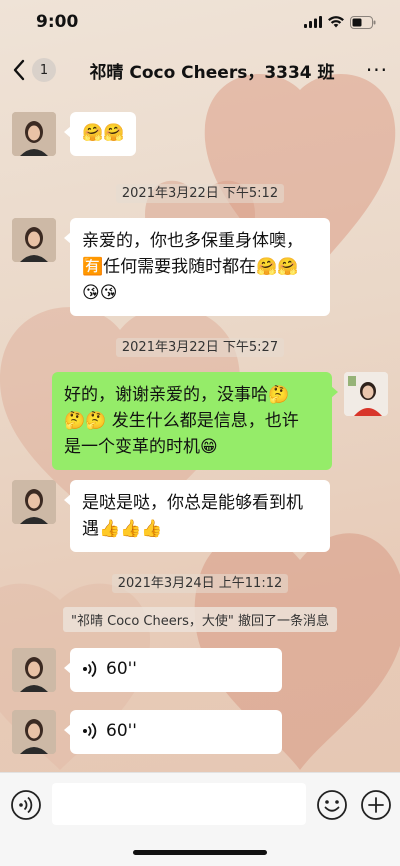  What do you see at coordinates (57, 22) in the screenshot?
I see `status-time: 9:00` at bounding box center [57, 22].